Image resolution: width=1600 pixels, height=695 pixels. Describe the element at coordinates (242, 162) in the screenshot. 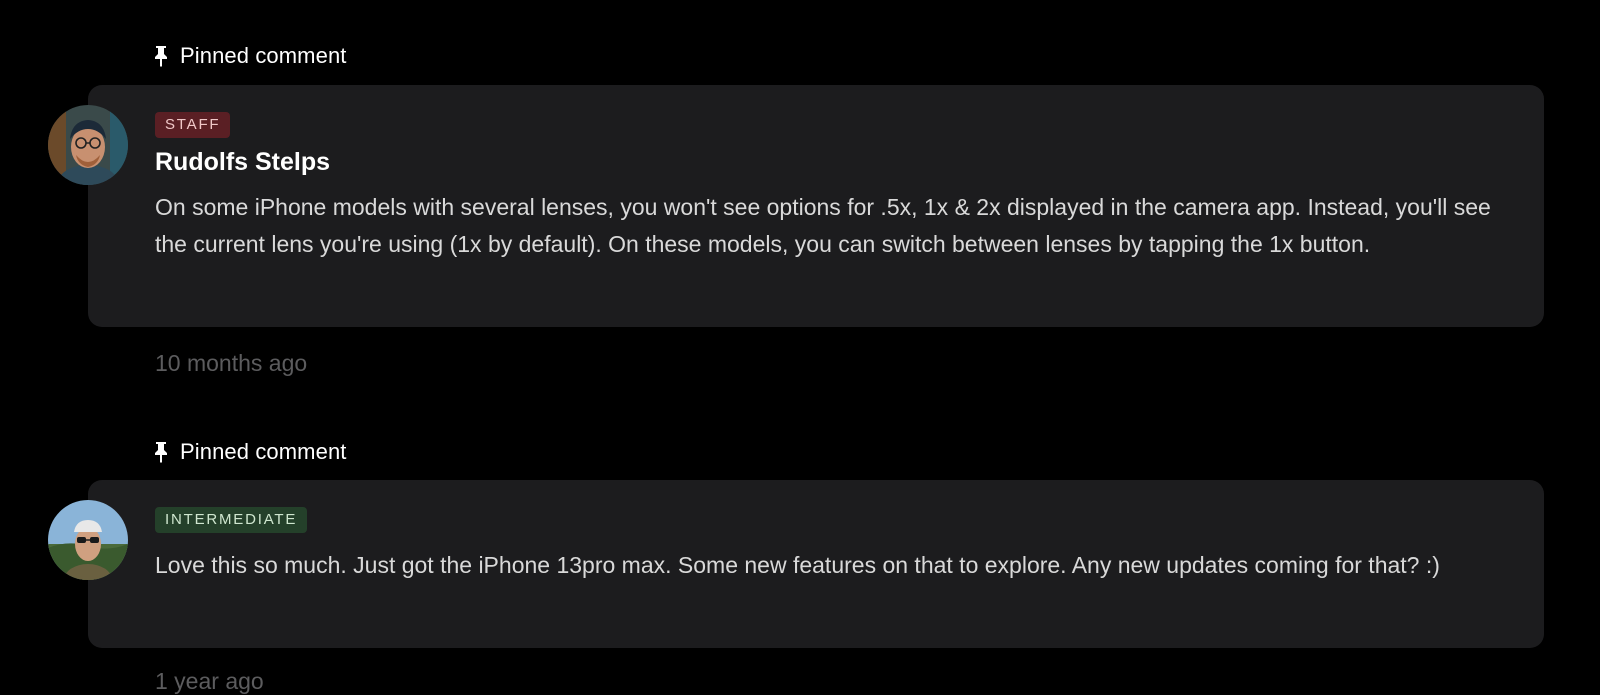

I see `author-name: Rudolfs Stelps` at that location.